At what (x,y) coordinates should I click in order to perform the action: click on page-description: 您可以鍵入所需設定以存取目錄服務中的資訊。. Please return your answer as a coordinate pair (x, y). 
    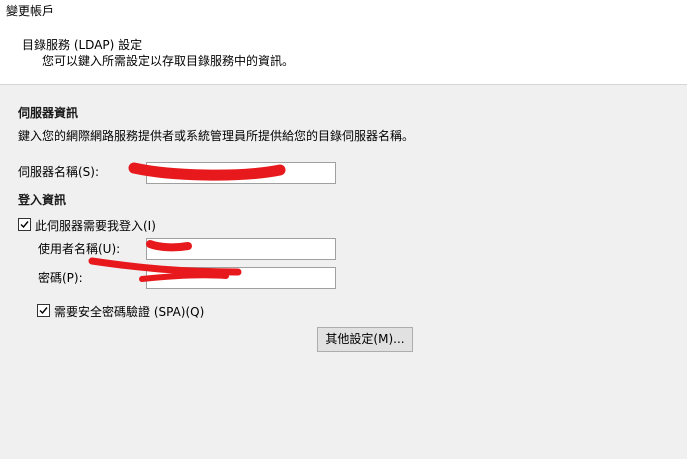
    Looking at the image, I should click on (168, 61).